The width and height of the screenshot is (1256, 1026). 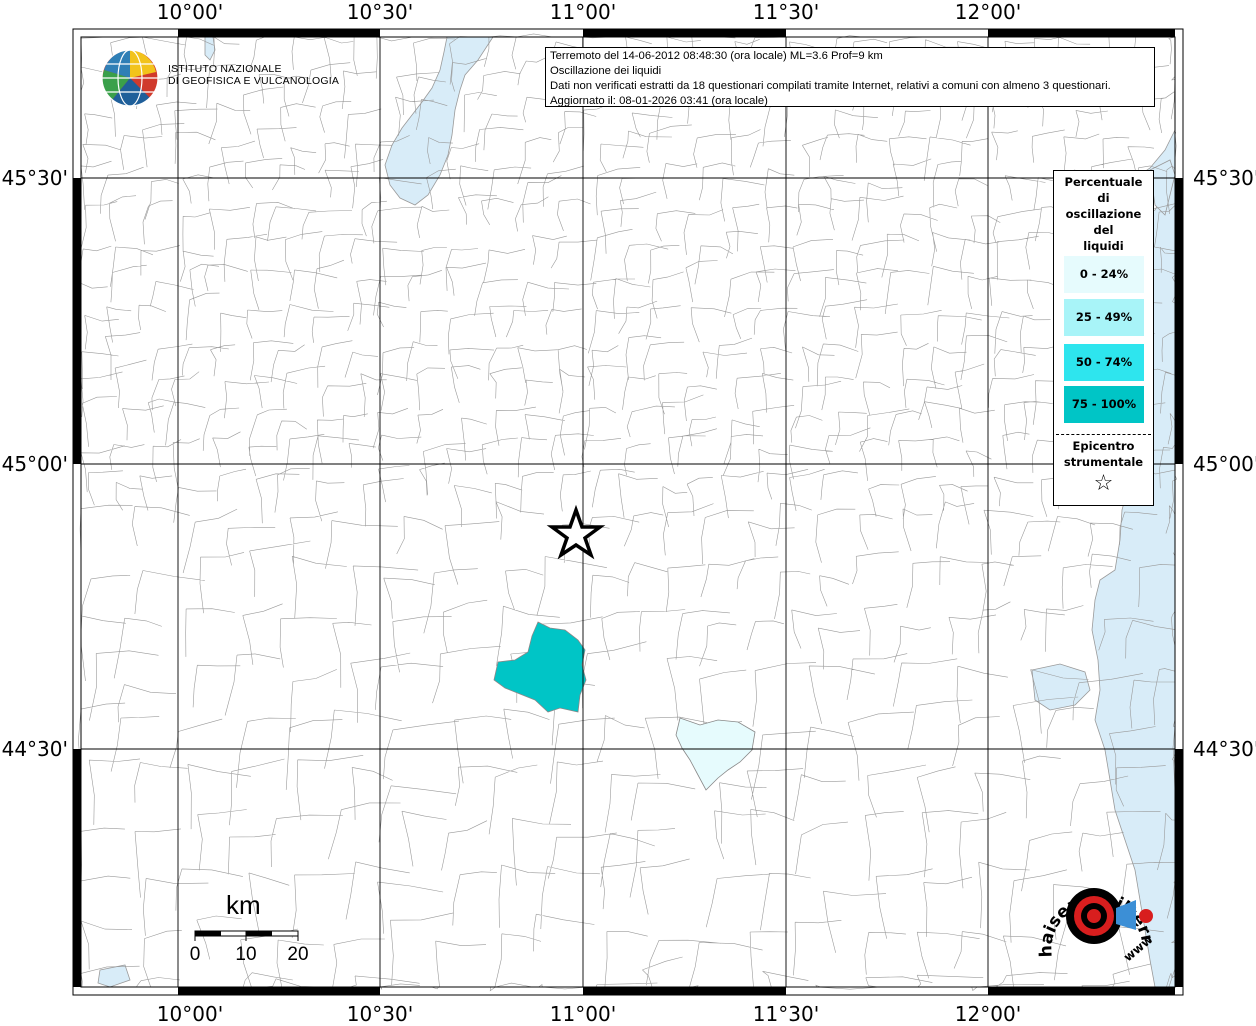 I want to click on ingv-line-1: ISTITUTO NAZIONALE, so click(x=225, y=69).